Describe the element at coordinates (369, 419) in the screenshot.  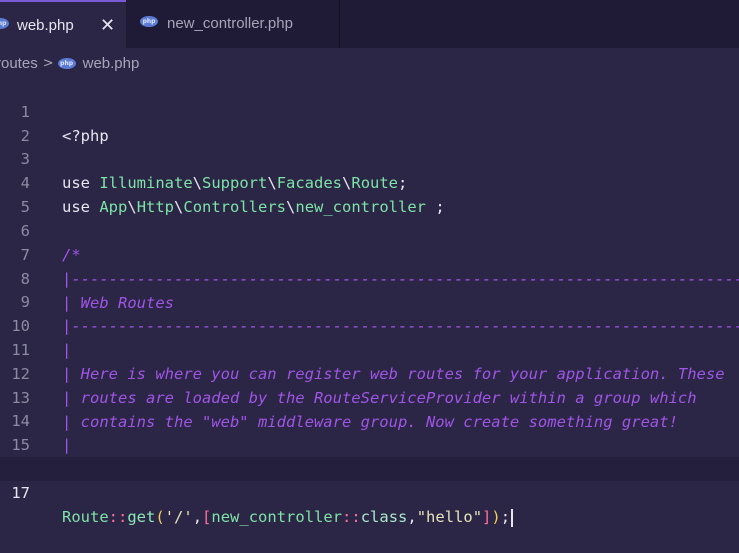
I see `code-line: 14 |` at that location.